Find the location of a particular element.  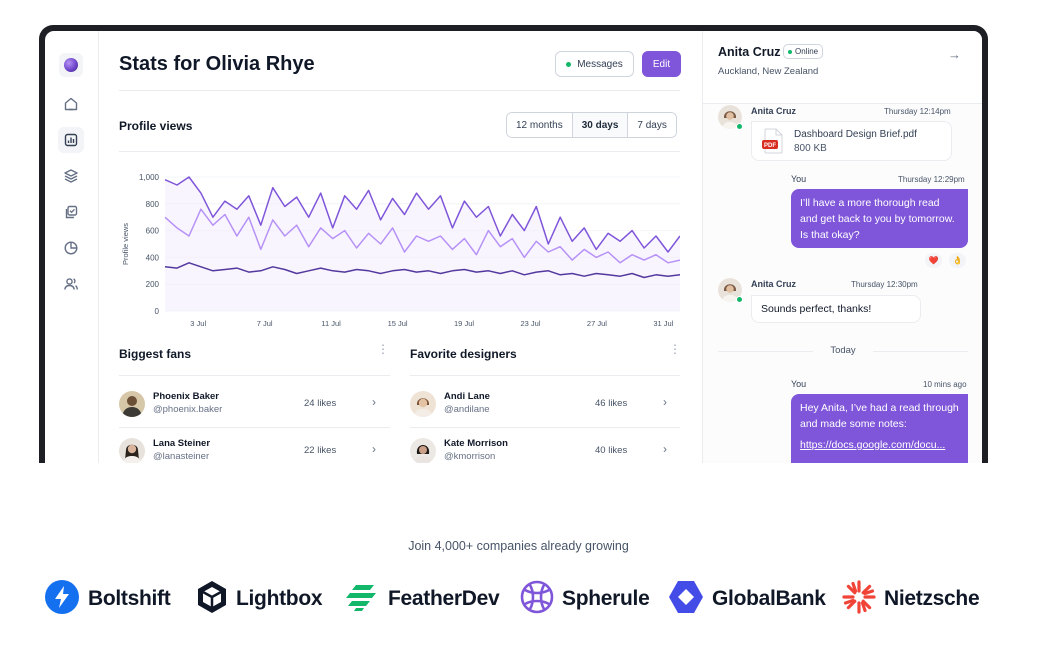

contact-name: Anita Cruz is located at coordinates (749, 52).